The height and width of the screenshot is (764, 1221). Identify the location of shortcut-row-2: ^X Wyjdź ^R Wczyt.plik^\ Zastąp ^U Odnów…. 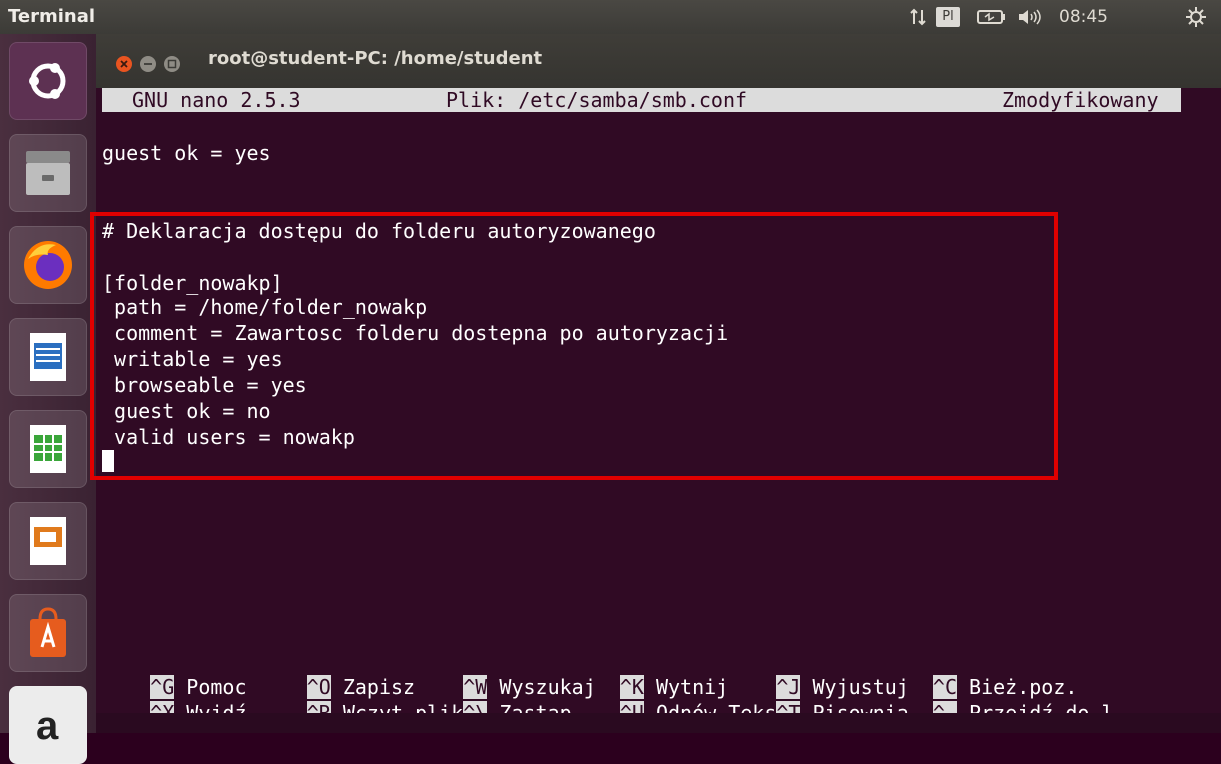
(608, 699).